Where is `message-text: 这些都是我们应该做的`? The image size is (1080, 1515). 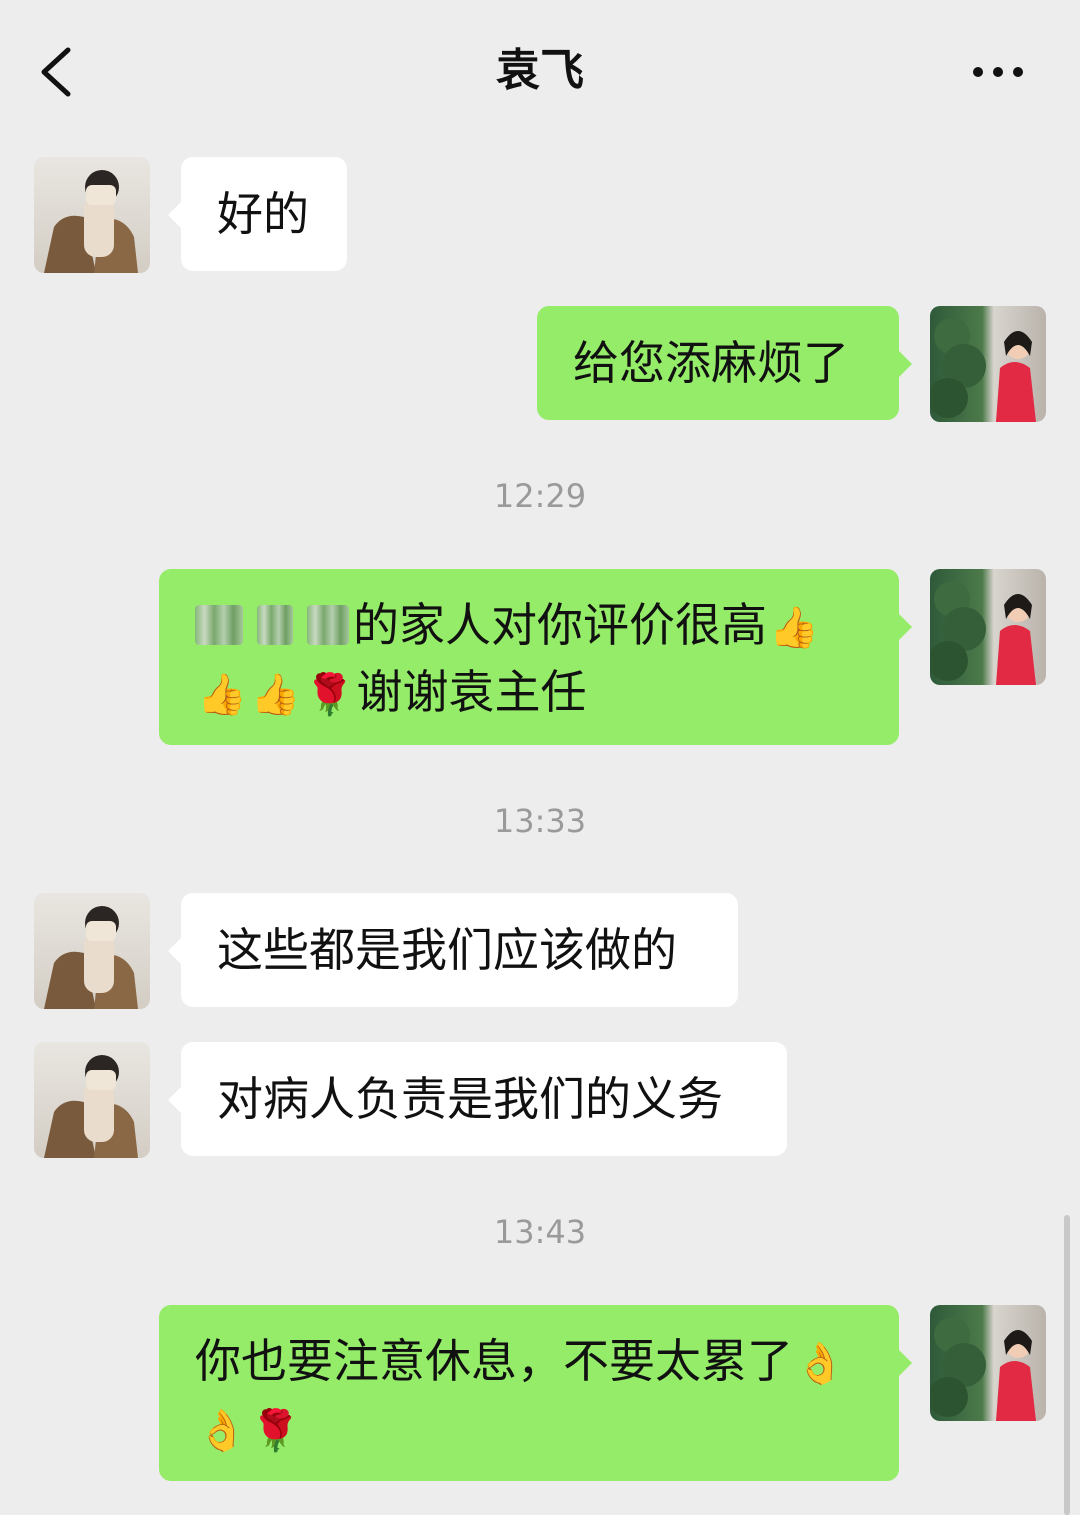 message-text: 这些都是我们应该做的 is located at coordinates (447, 950).